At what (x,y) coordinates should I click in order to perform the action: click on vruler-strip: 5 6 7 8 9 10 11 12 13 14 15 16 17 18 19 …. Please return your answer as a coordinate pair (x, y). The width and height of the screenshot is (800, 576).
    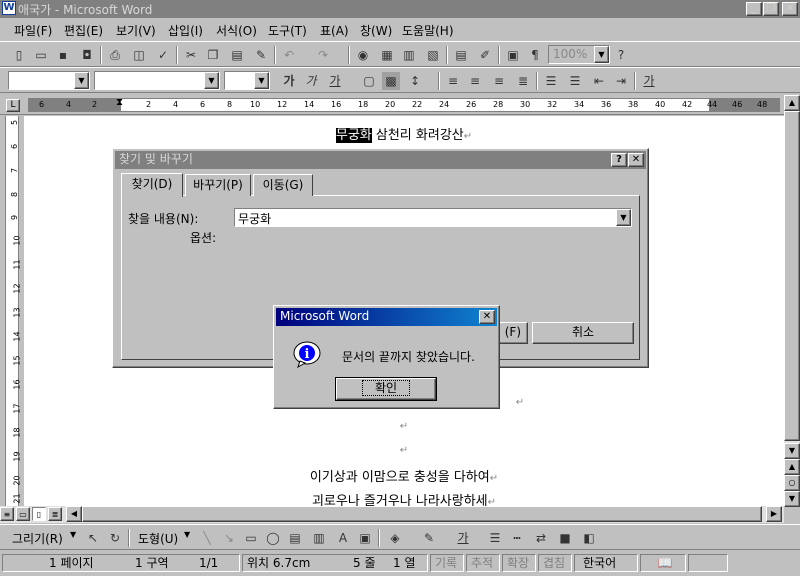
    Looking at the image, I should click on (13, 311).